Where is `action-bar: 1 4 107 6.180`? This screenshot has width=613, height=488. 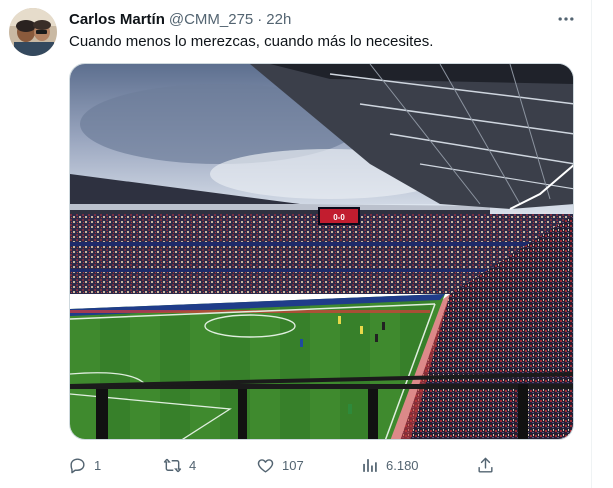 action-bar: 1 4 107 6.180 is located at coordinates (280, 465).